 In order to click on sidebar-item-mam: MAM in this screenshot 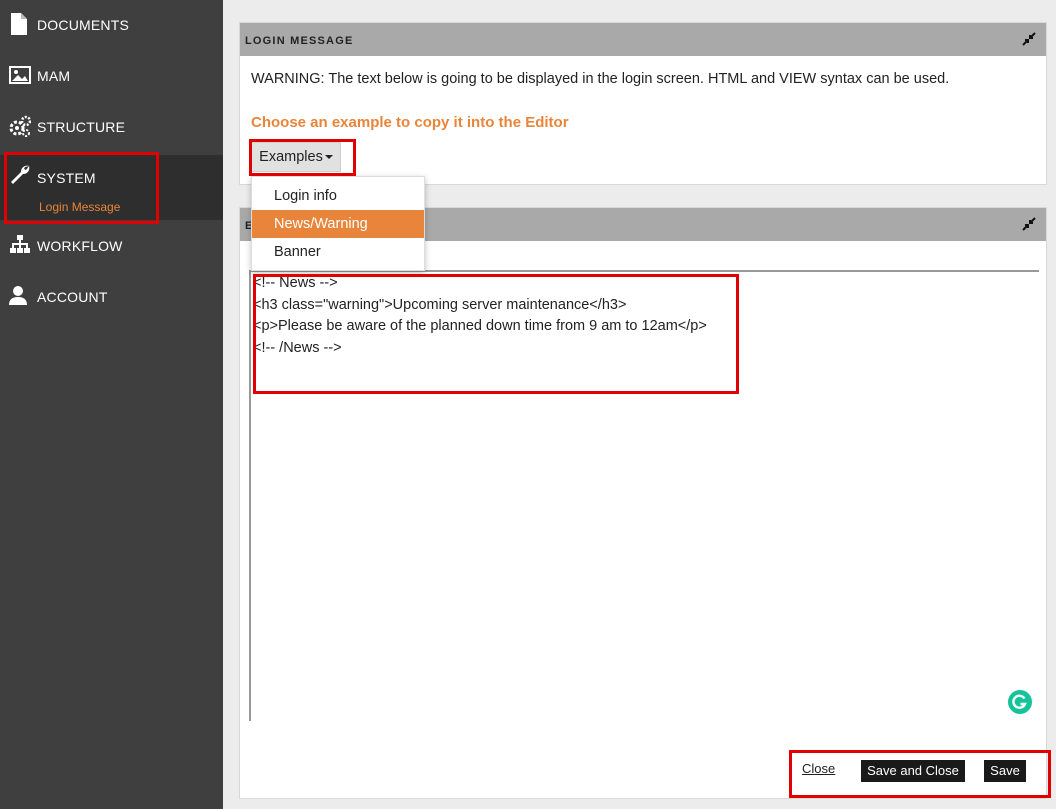, I will do `click(111, 76)`.